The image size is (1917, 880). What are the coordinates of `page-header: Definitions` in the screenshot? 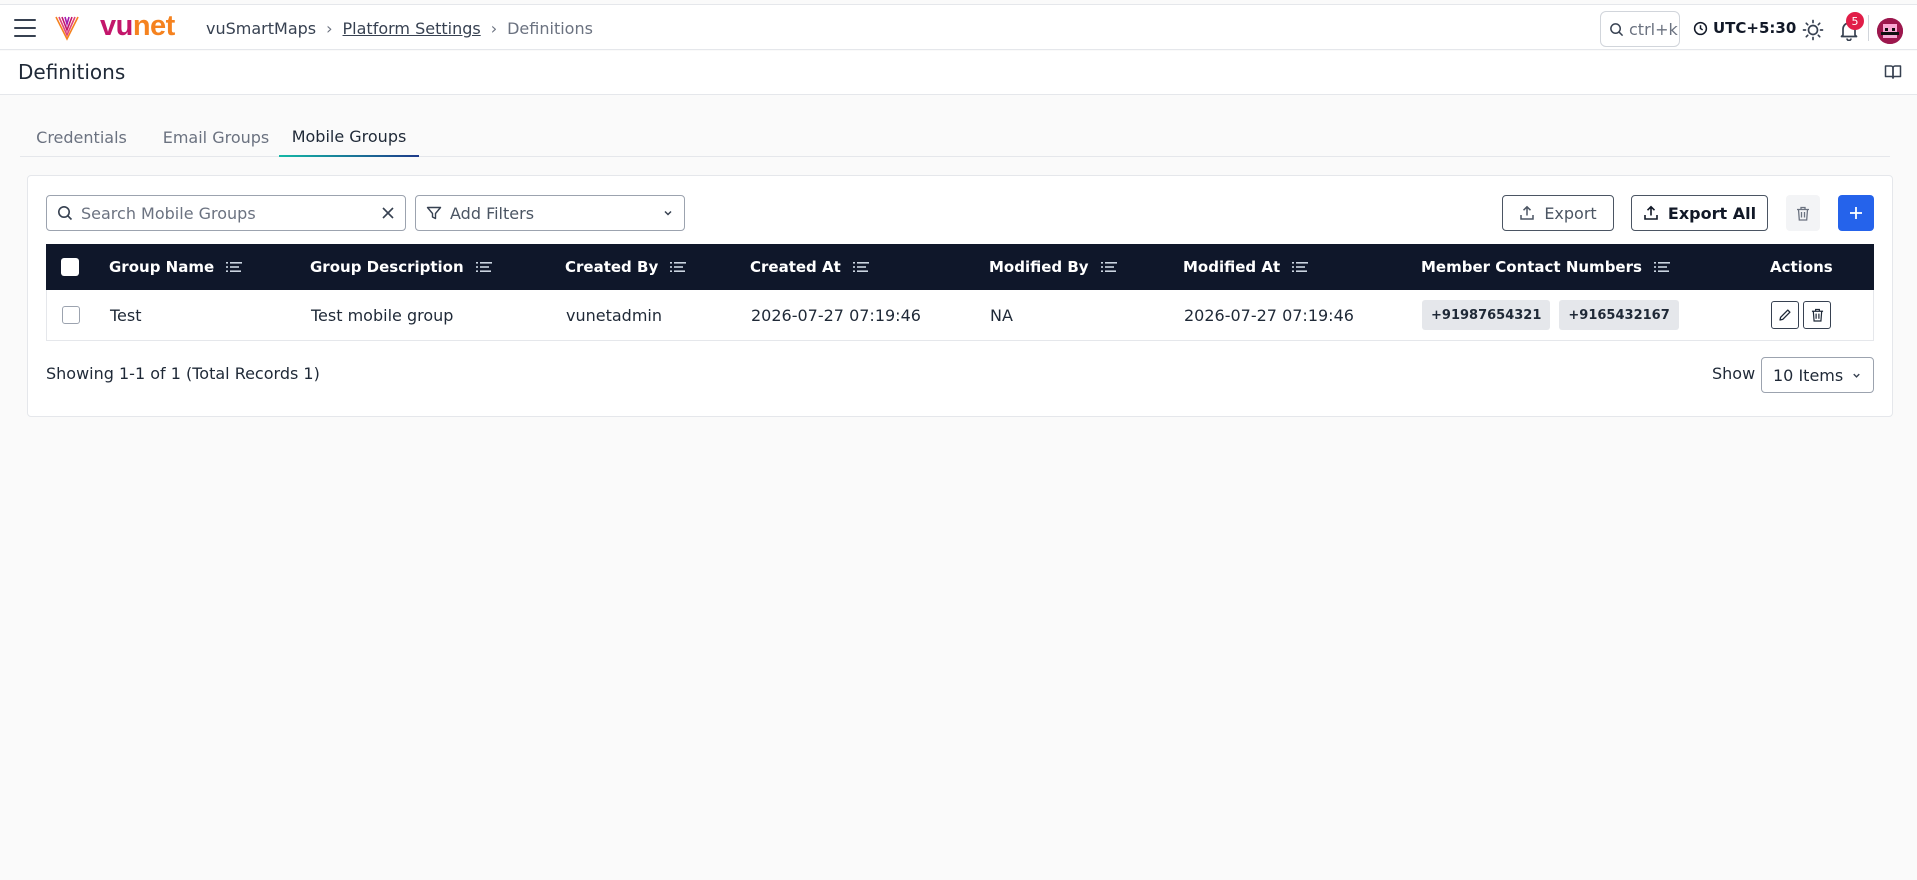 It's located at (958, 73).